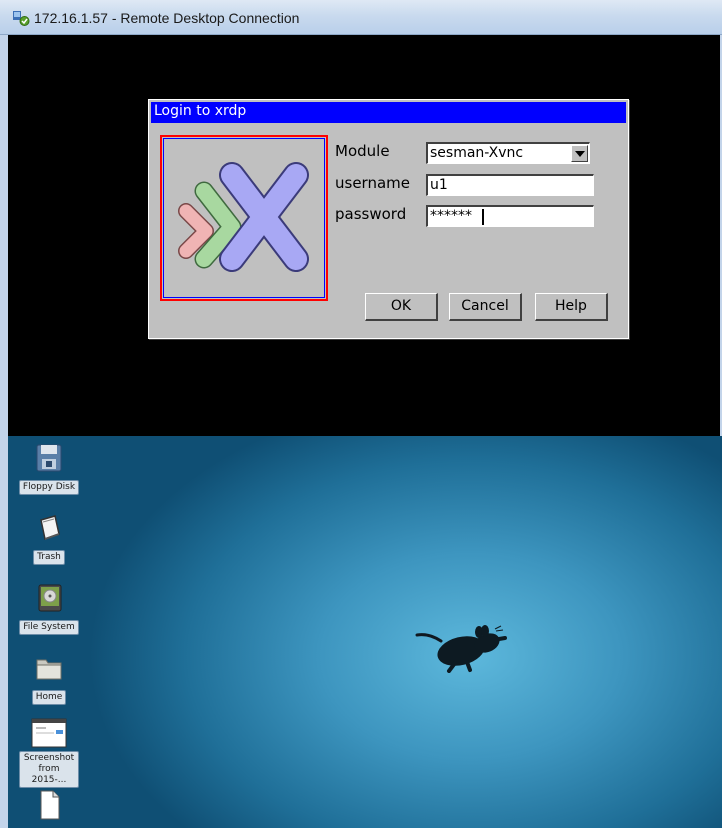  Describe the element at coordinates (485, 307) in the screenshot. I see `cancel-button: Cancel` at that location.